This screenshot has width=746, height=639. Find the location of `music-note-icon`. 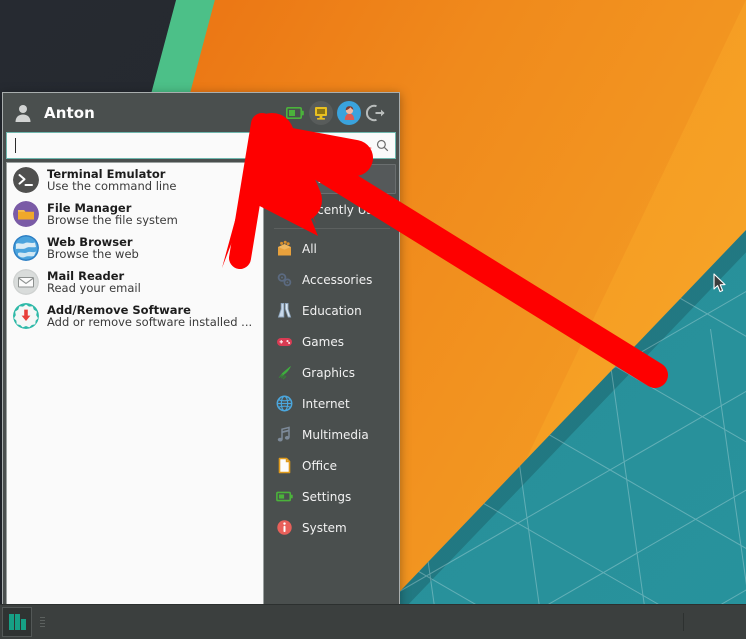

music-note-icon is located at coordinates (284, 434).